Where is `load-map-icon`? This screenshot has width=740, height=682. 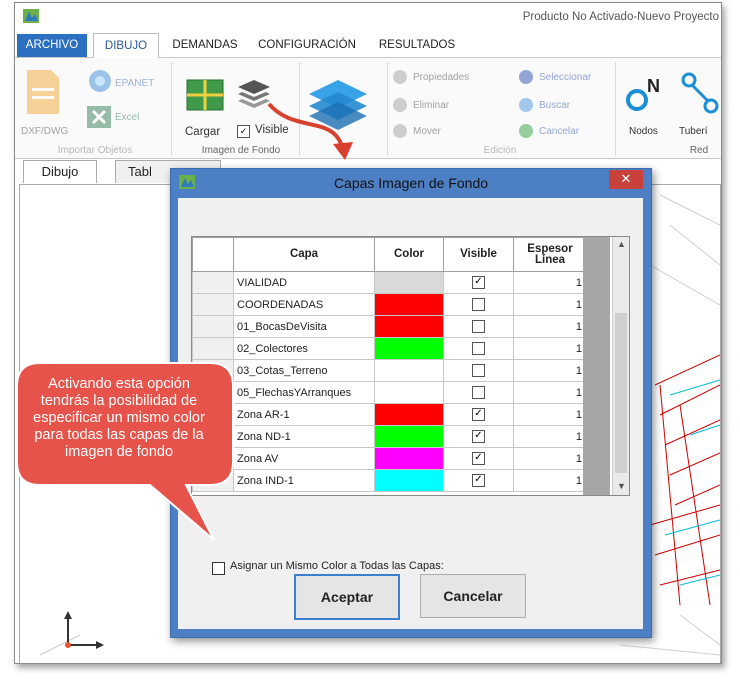
load-map-icon is located at coordinates (205, 98).